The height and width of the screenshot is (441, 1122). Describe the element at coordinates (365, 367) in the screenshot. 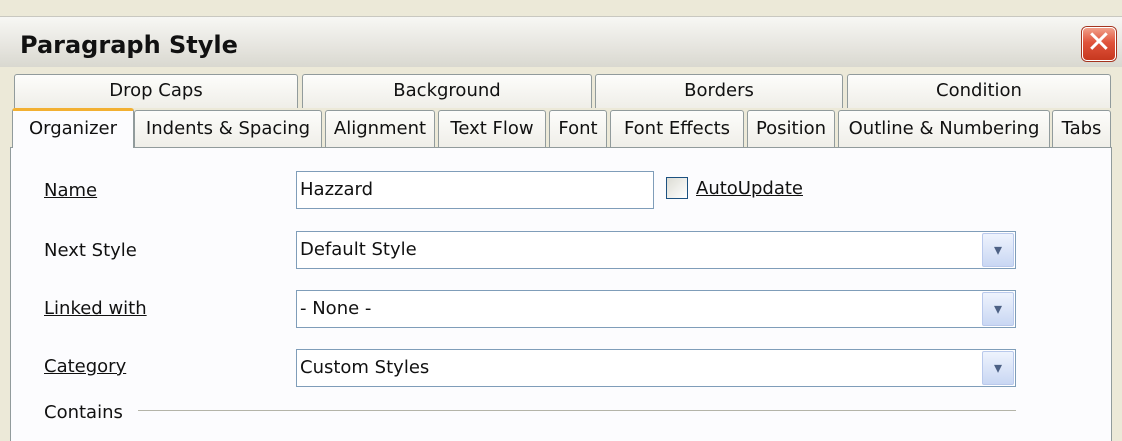

I see `category-value: Custom Styles` at that location.